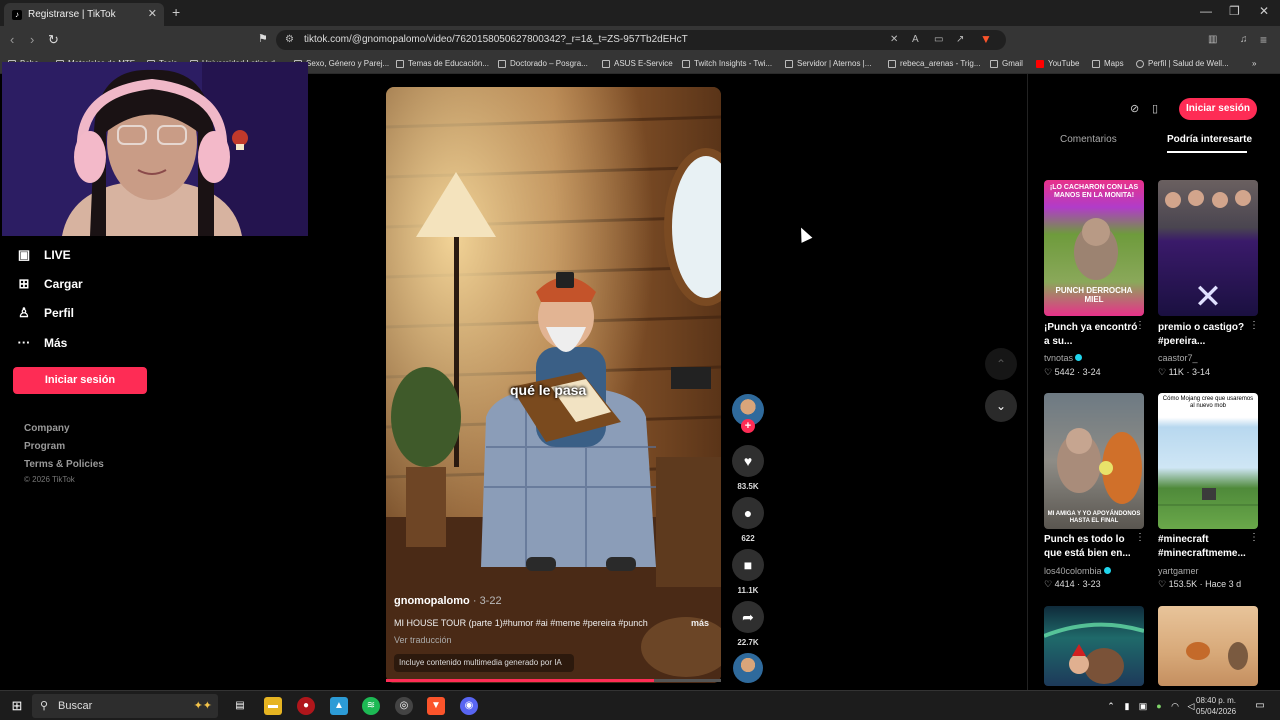 This screenshot has width=1280, height=720. Describe the element at coordinates (1264, 11) in the screenshot. I see `close-window-icon: ✕` at that location.